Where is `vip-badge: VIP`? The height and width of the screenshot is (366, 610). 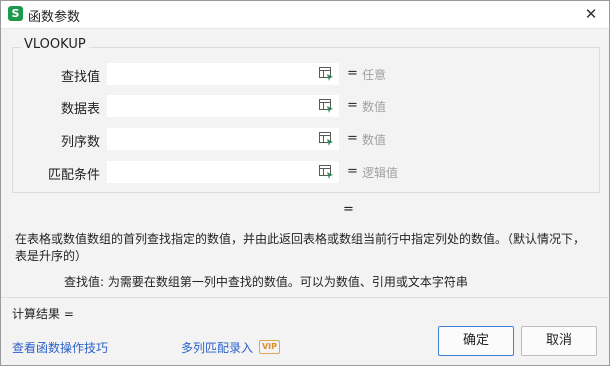 vip-badge: VIP is located at coordinates (269, 347).